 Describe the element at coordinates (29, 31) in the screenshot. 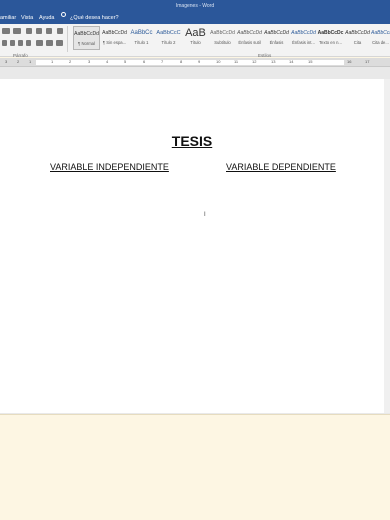

I see `multilevel-list-icon` at that location.